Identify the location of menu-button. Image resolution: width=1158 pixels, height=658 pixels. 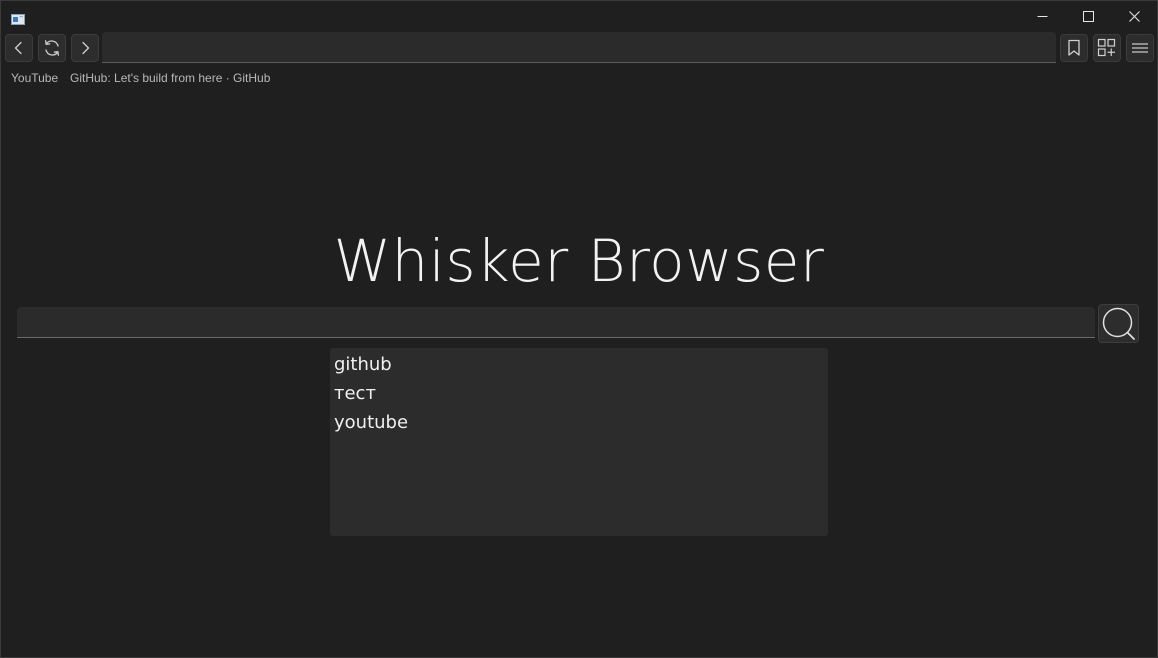
(1140, 48).